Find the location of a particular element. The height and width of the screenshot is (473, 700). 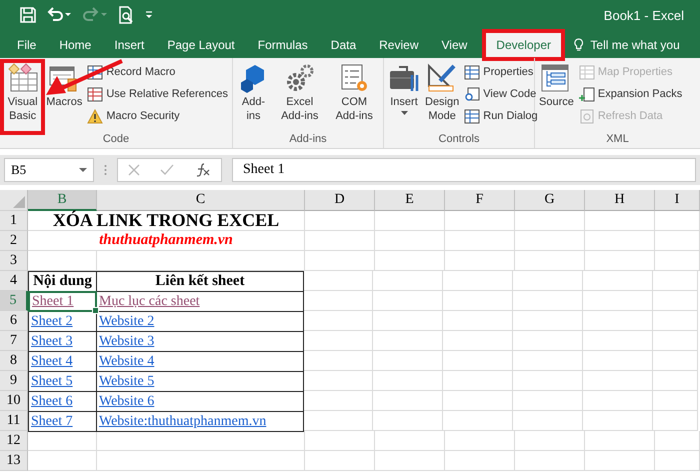

table-cell: Nội dung is located at coordinates (62, 281).